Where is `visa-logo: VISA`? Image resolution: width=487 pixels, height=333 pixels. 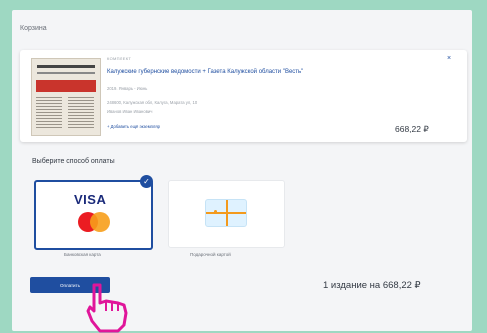
visa-logo: VISA is located at coordinates (90, 199).